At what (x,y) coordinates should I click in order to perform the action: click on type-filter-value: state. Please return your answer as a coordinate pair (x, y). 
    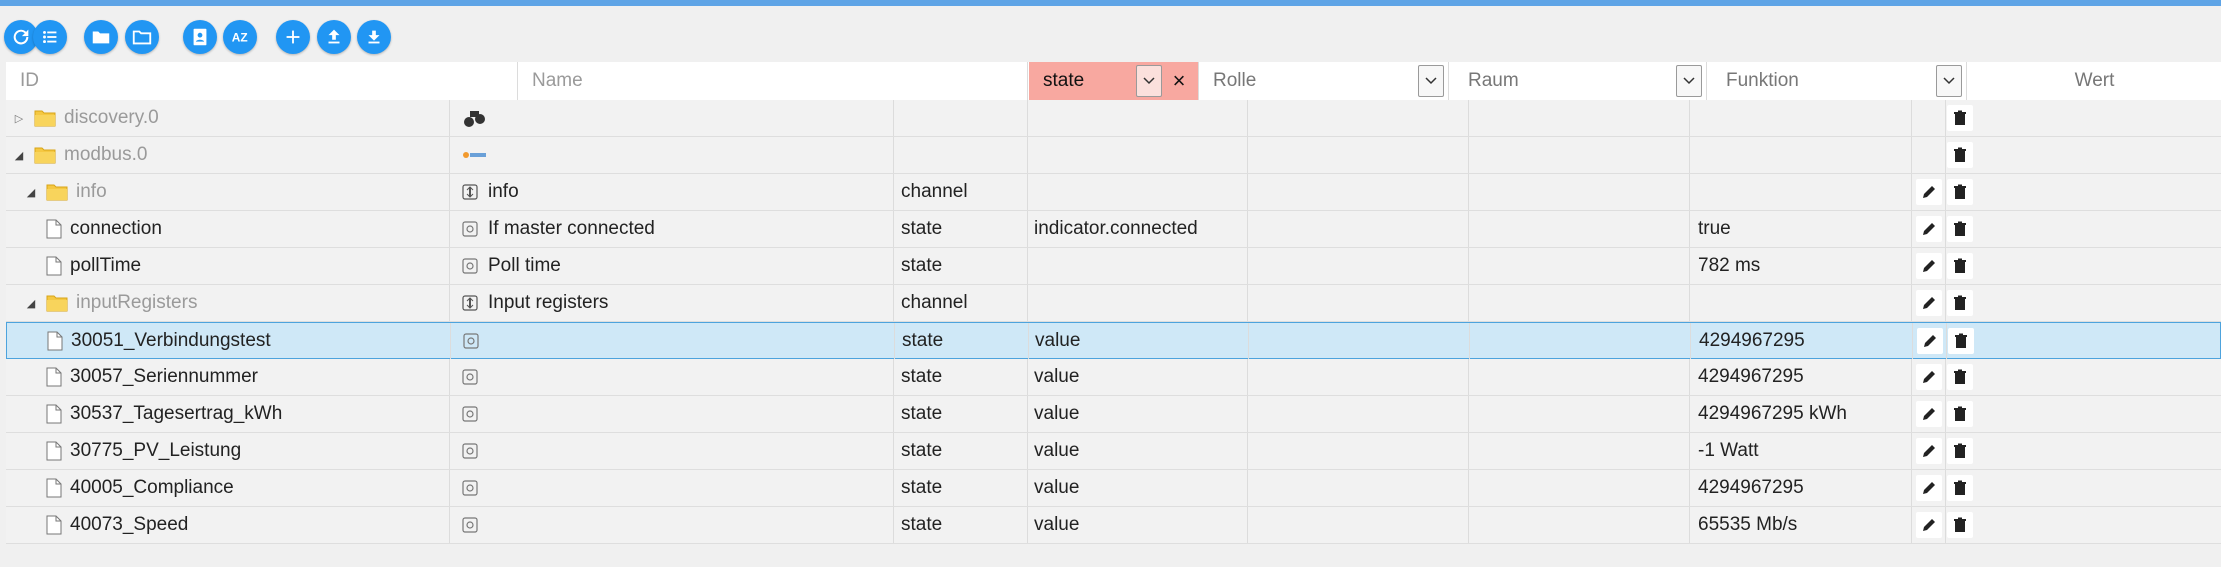
    Looking at the image, I should click on (1064, 80).